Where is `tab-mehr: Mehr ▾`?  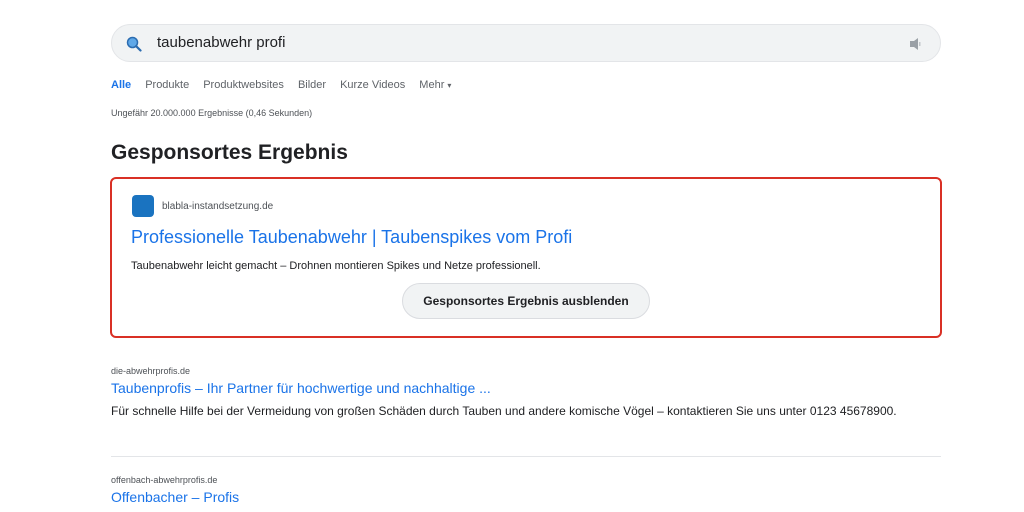 tab-mehr: Mehr ▾ is located at coordinates (435, 85).